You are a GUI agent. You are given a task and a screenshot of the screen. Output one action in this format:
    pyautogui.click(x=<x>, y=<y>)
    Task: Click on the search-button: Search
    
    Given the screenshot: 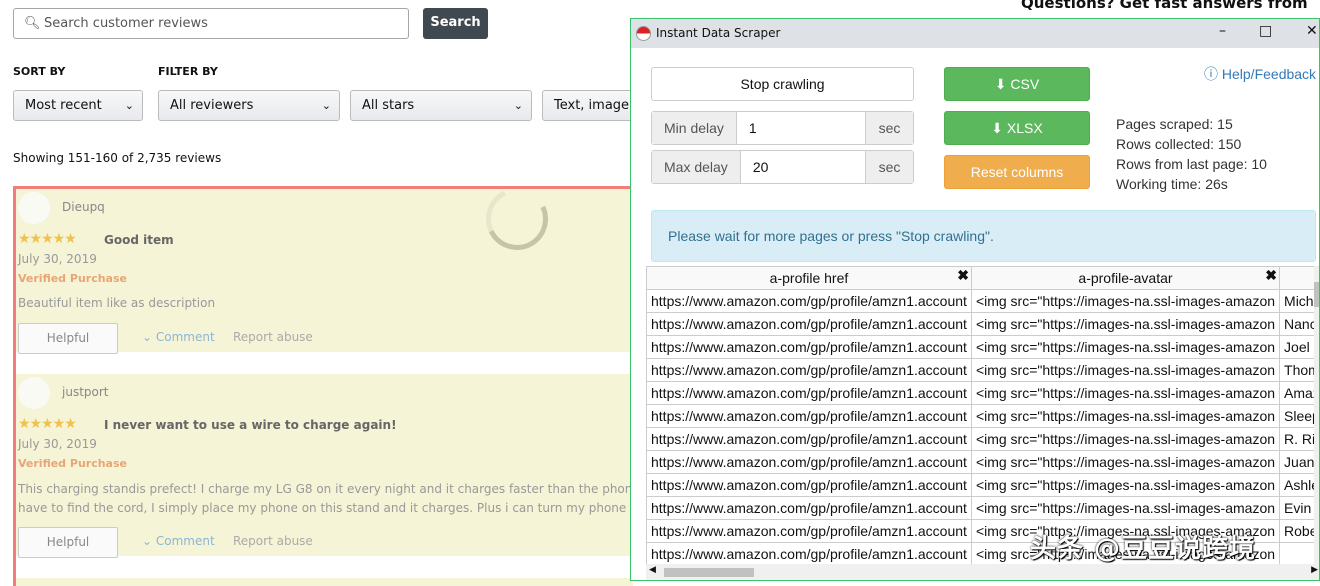 What is the action you would take?
    pyautogui.click(x=455, y=23)
    